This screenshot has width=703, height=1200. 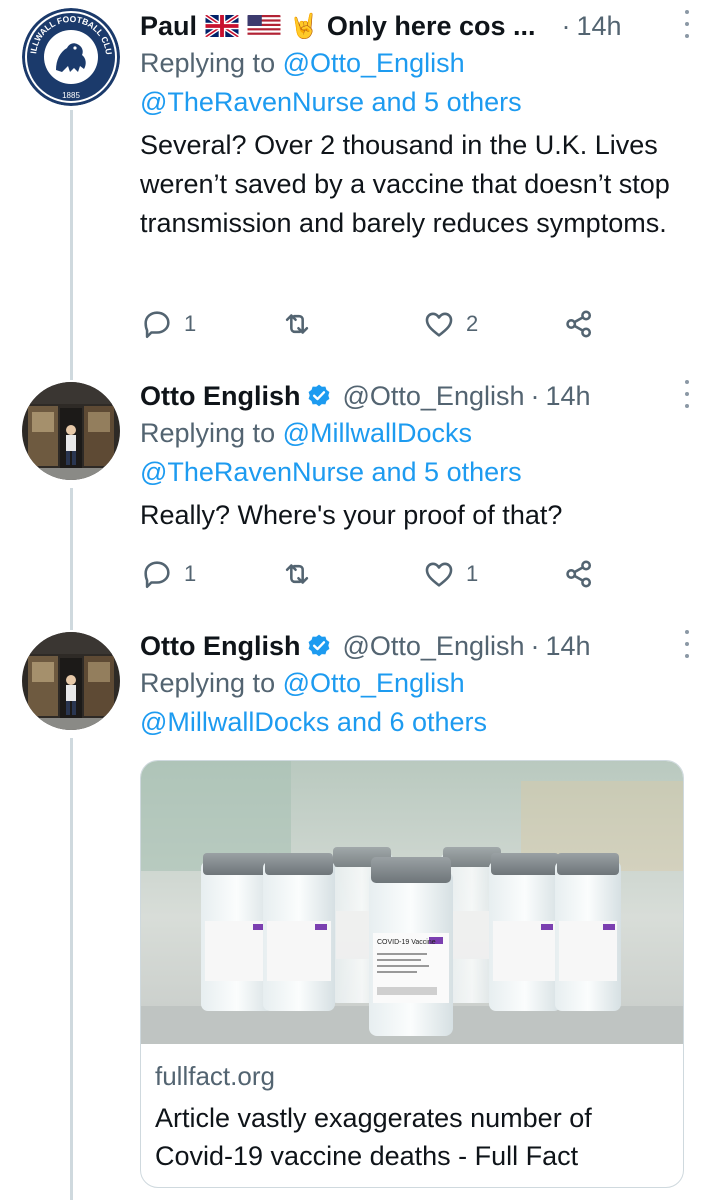 What do you see at coordinates (377, 433) in the screenshot?
I see `mention-link: @MillwallDocks` at bounding box center [377, 433].